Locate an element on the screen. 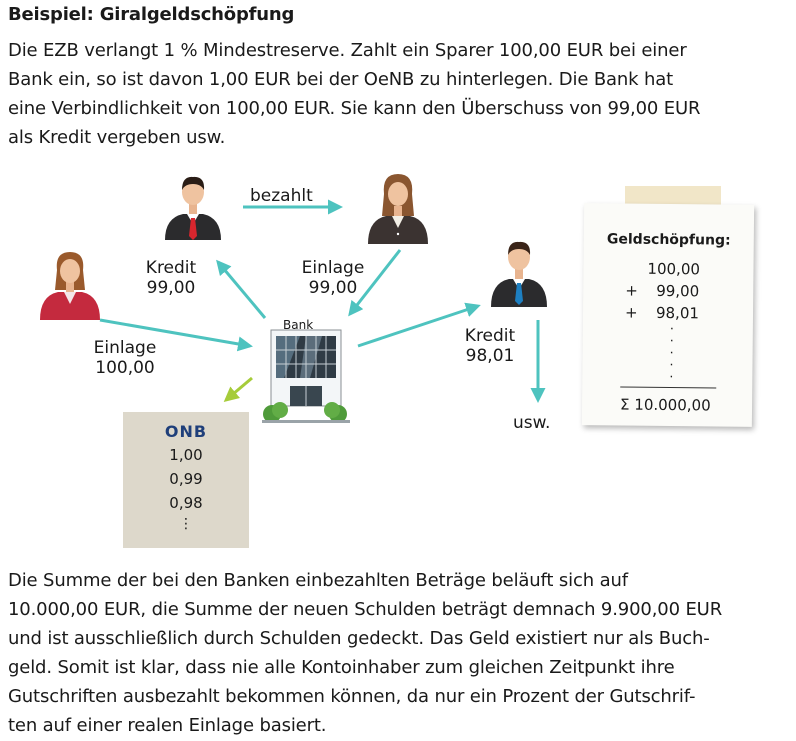 Image resolution: width=796 pixels, height=741 pixels. note-third-value: 98,01 is located at coordinates (677, 313).